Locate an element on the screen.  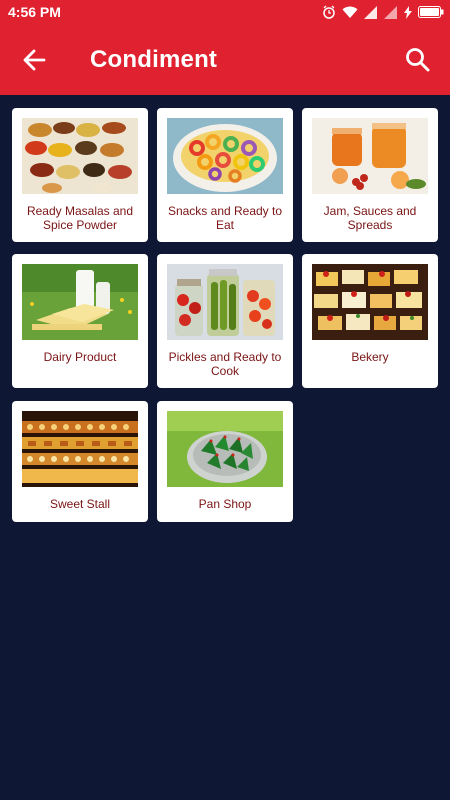
category-label: Jam, Sauces and Spreads is located at coordinates (370, 218).